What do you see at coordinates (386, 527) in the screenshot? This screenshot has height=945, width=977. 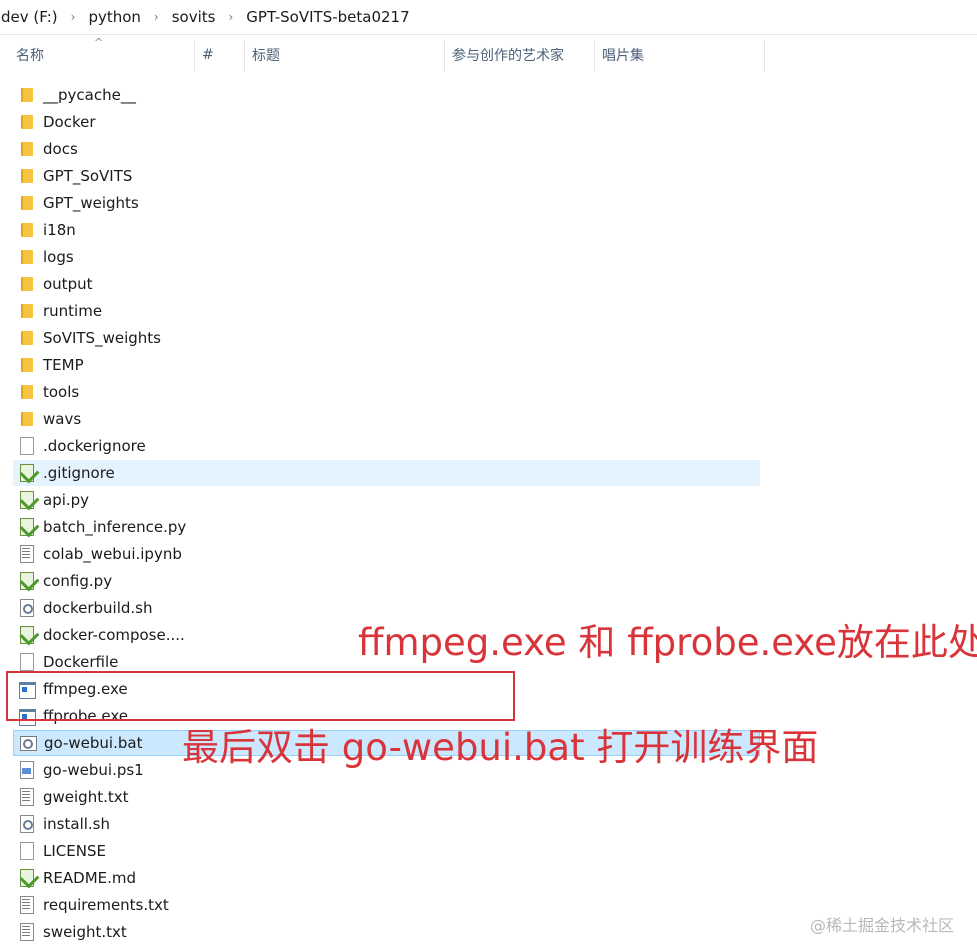 I see `file-row: batch_inference.py` at bounding box center [386, 527].